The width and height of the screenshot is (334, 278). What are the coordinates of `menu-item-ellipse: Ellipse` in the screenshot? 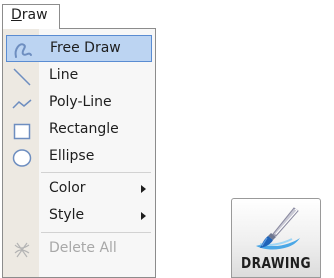 It's located at (79, 157).